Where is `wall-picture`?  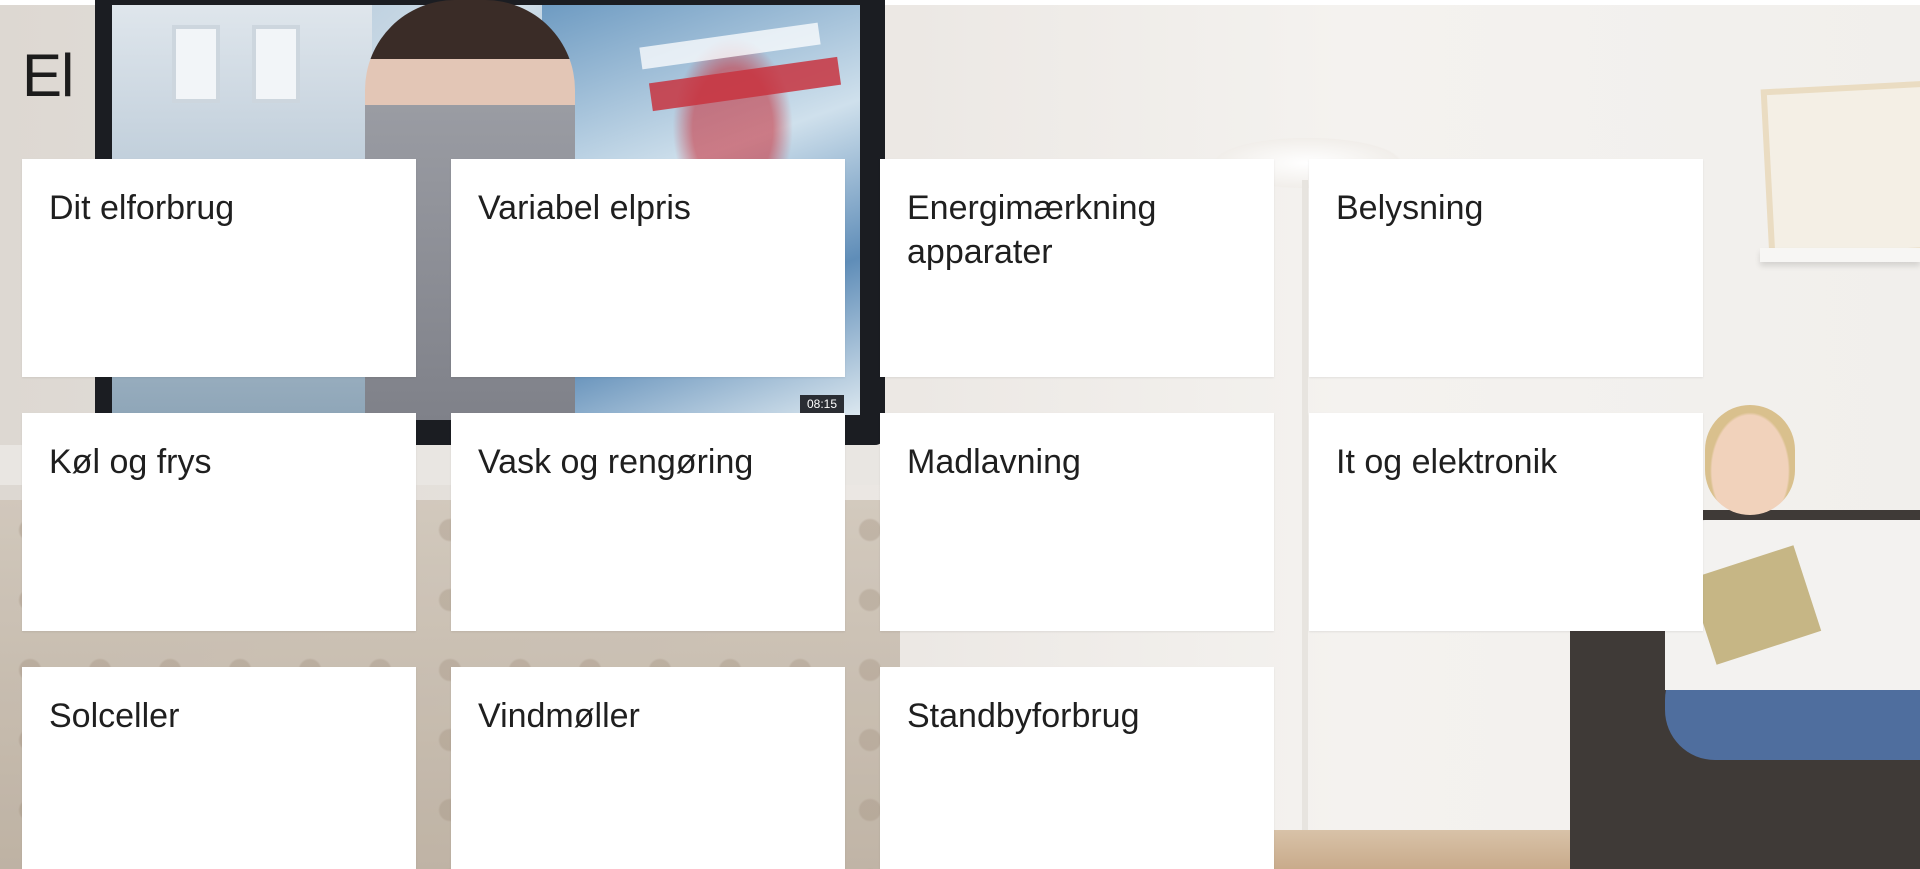 wall-picture is located at coordinates (1840, 171).